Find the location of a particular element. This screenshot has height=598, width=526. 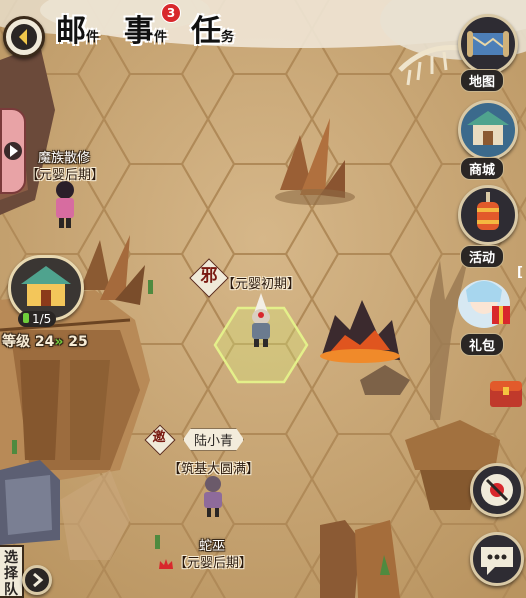

select-team-line1: 选择 is located at coordinates (11, 566).